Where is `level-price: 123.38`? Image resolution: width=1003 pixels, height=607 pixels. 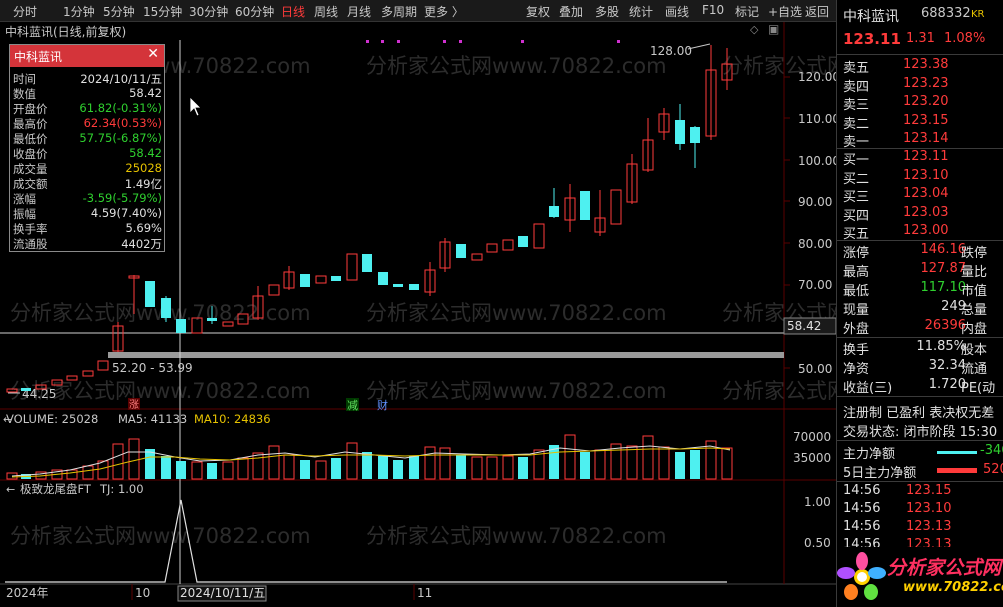
level-price: 123.38 is located at coordinates (926, 64).